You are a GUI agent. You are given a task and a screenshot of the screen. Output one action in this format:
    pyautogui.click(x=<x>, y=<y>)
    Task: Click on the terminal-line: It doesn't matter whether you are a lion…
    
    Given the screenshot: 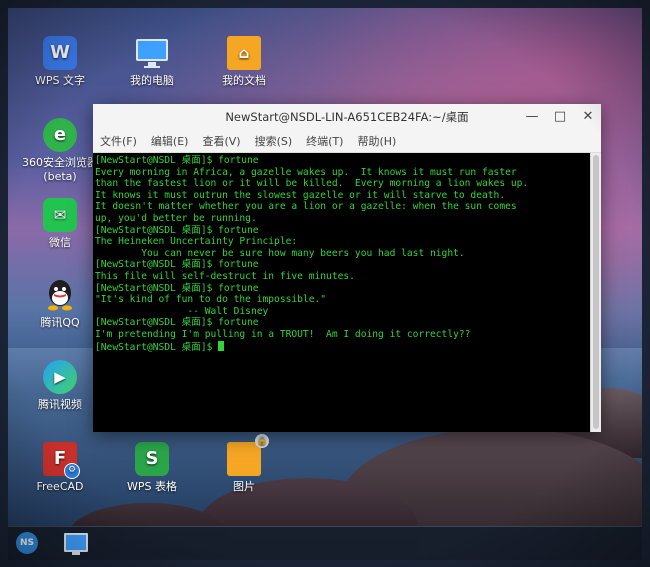 What is the action you would take?
    pyautogui.click(x=306, y=207)
    